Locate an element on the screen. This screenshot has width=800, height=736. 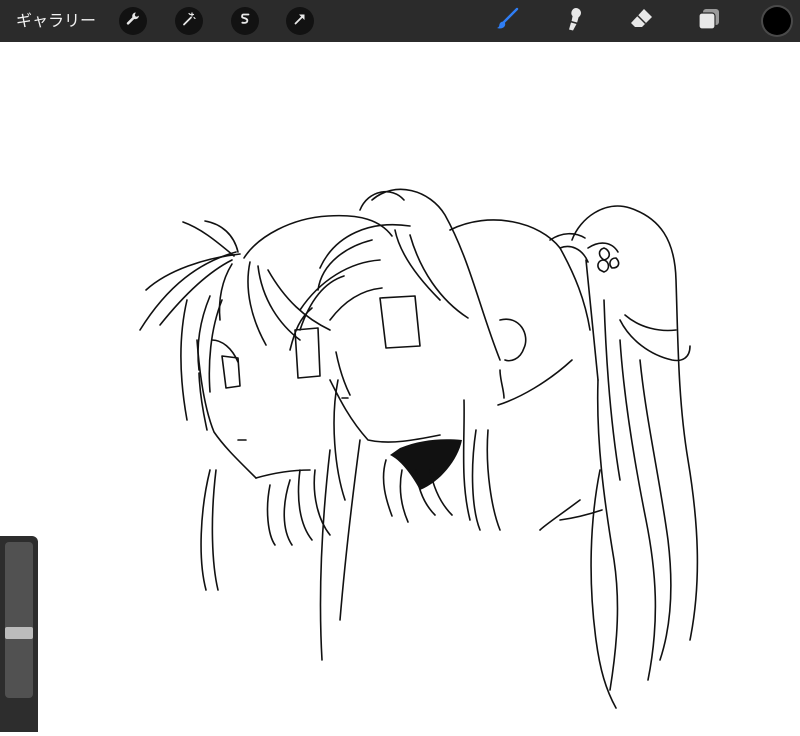
brush-slider-handle is located at coordinates (19, 633).